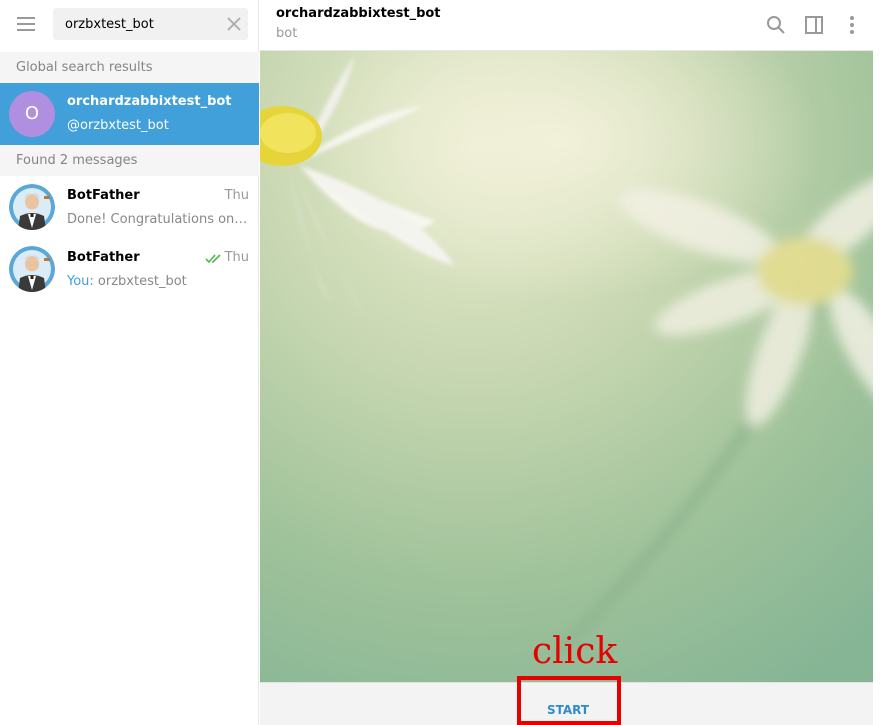  I want to click on message-result-item: BotFather Thu You: orzbxtest_bot, so click(129, 269).